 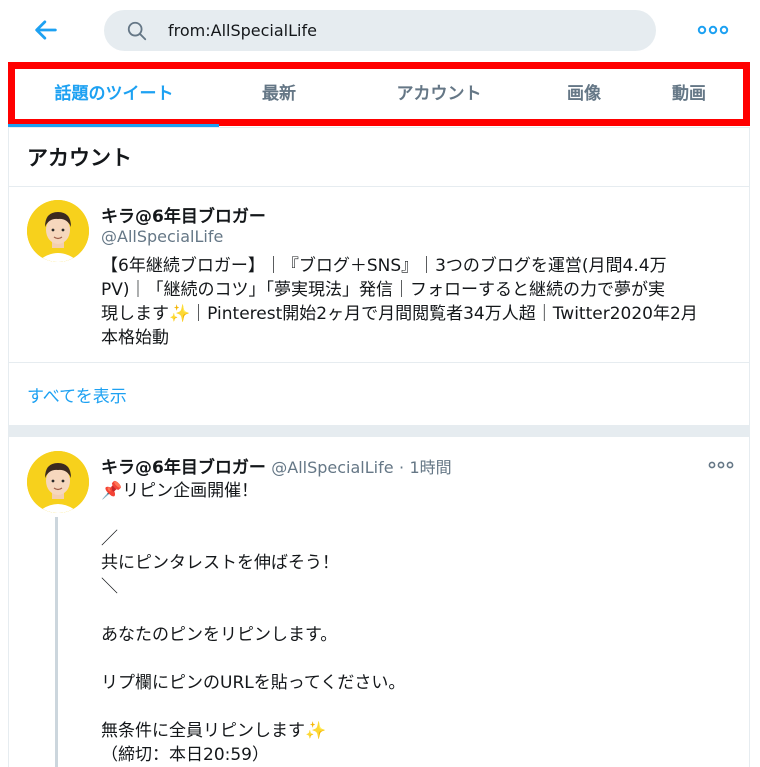 What do you see at coordinates (183, 468) in the screenshot?
I see `tweet-author-name: キラ@6年目ブロガー` at bounding box center [183, 468].